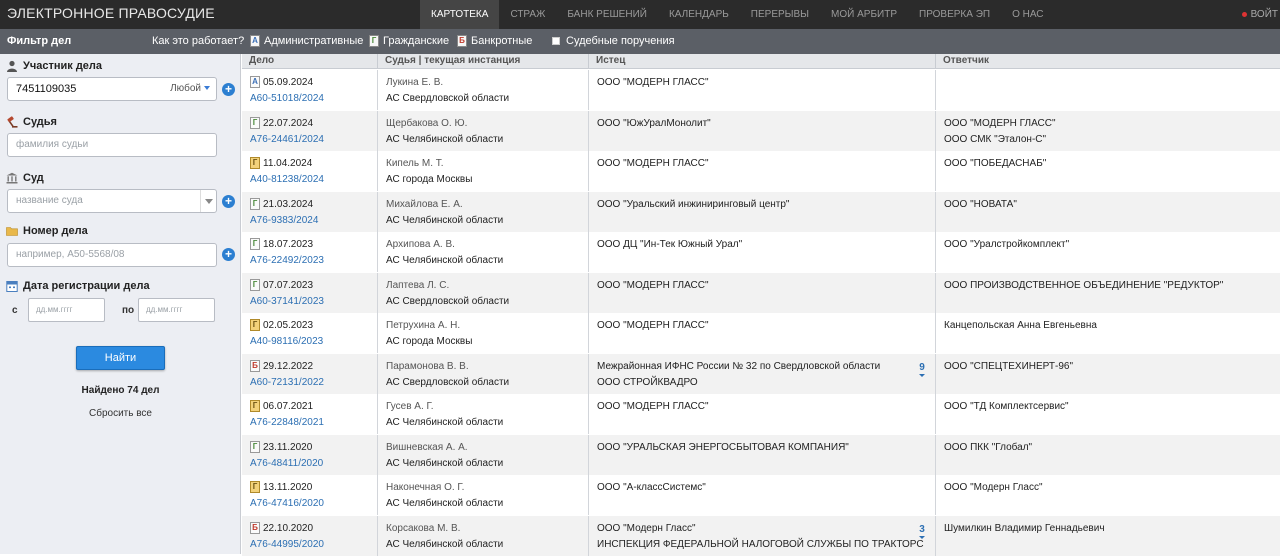 Image resolution: width=1280 pixels, height=556 pixels. I want to click on filter-administrative: А Административные, so click(306, 41).